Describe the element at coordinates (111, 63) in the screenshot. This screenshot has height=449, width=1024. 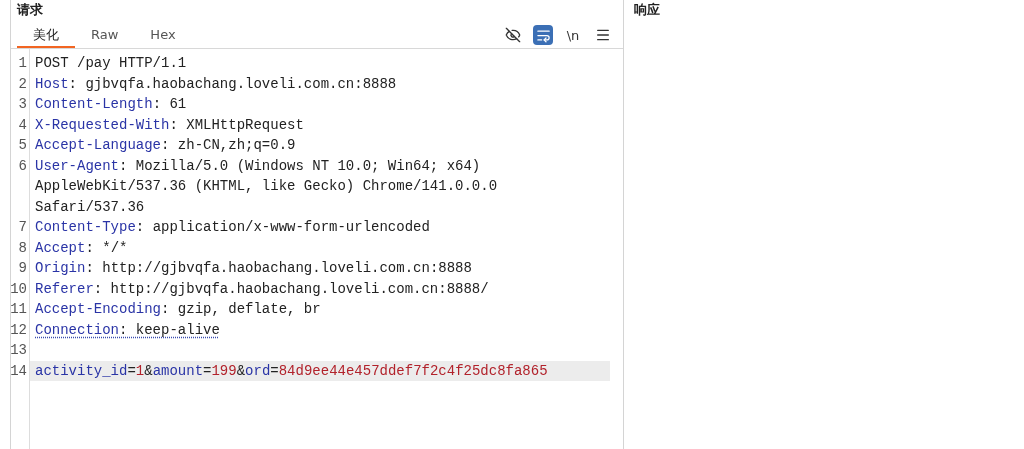
I see `code-line: POST /pay HTTP/1.1` at that location.